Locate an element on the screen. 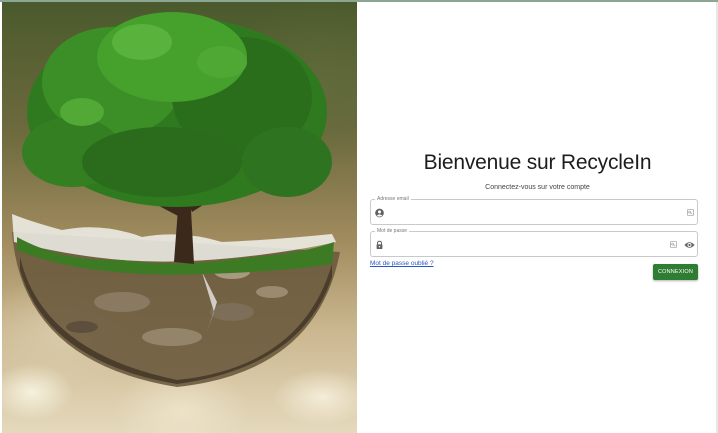 This screenshot has width=718, height=433. password-field: Mot de passe is located at coordinates (534, 242).